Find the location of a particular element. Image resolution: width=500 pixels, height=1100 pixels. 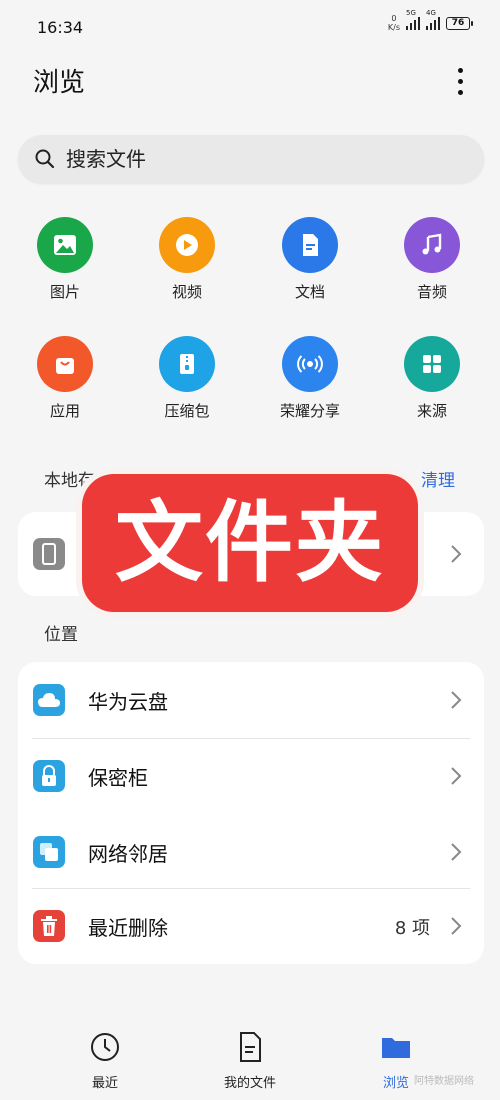

category-videos: 视频 is located at coordinates (187, 259).